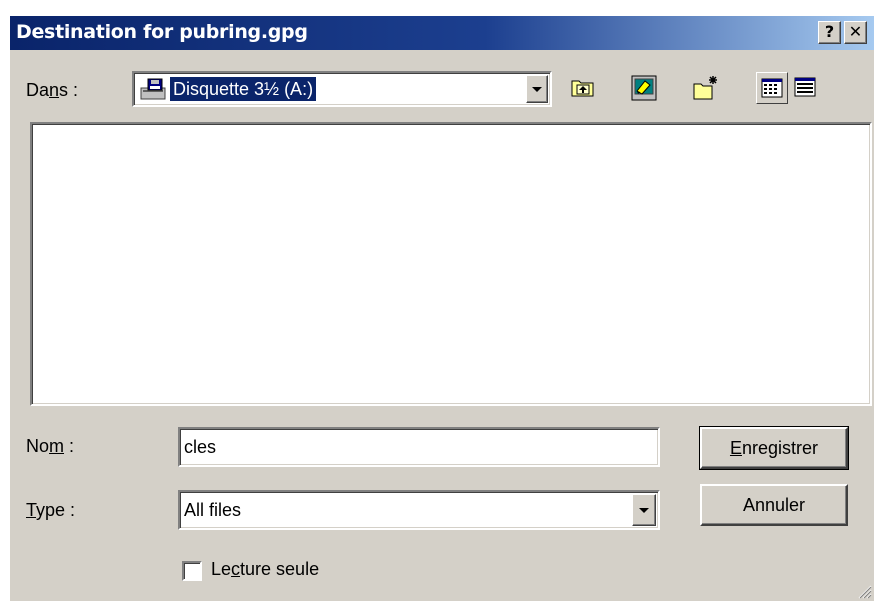  I want to click on new-folder-button, so click(706, 88).